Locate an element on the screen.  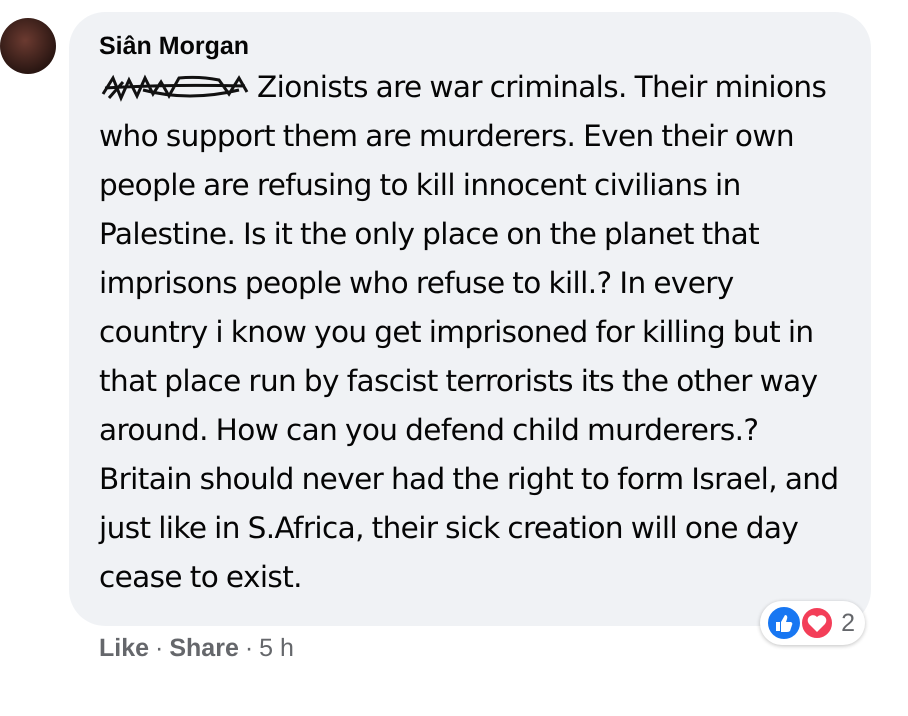
reaction-count: 2 is located at coordinates (848, 623).